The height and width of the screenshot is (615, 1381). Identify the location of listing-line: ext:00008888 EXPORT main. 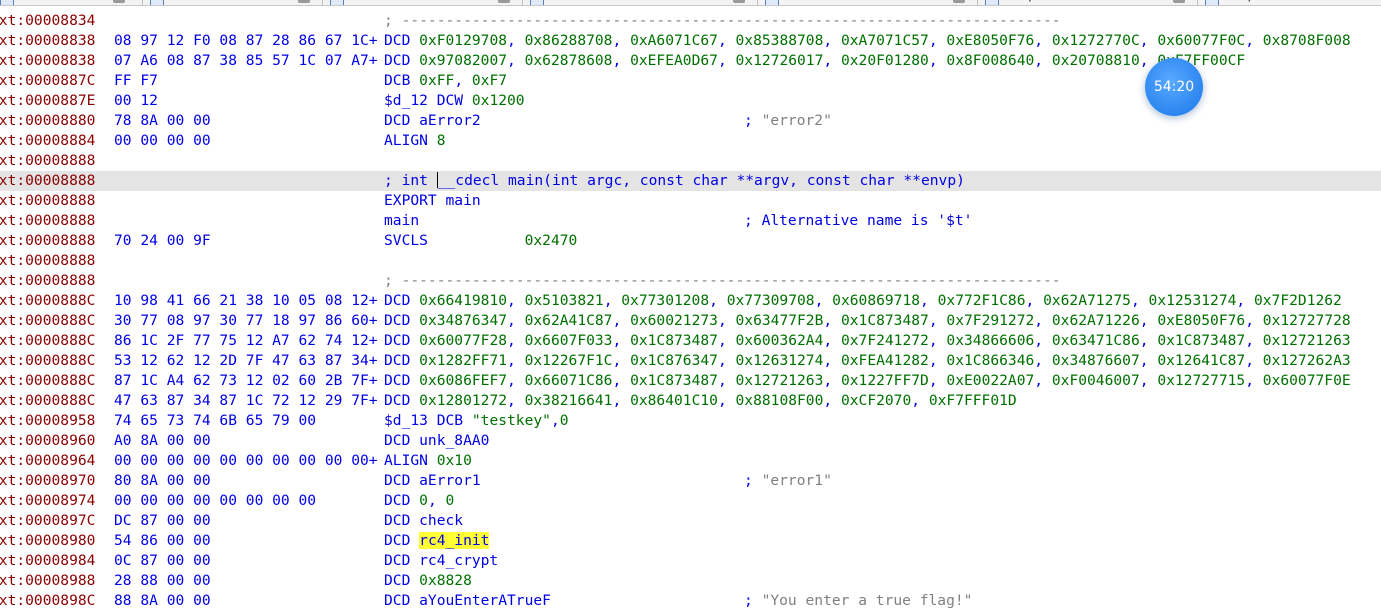
(690, 201).